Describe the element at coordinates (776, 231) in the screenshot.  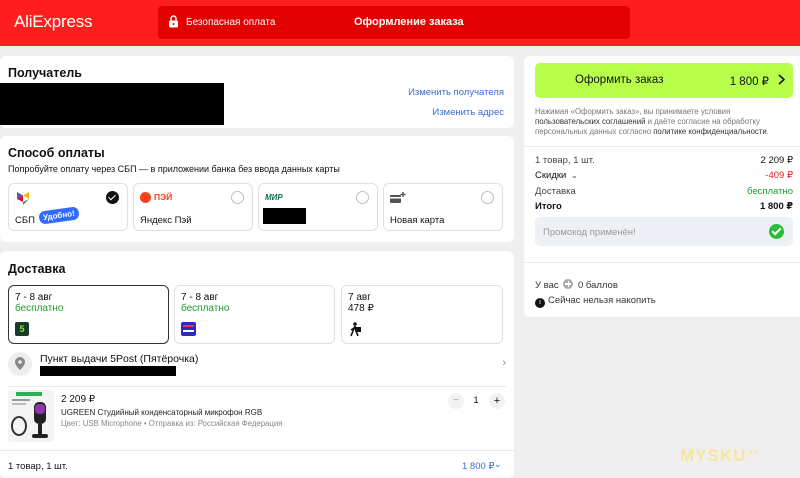
I see `check-circle-icon` at that location.